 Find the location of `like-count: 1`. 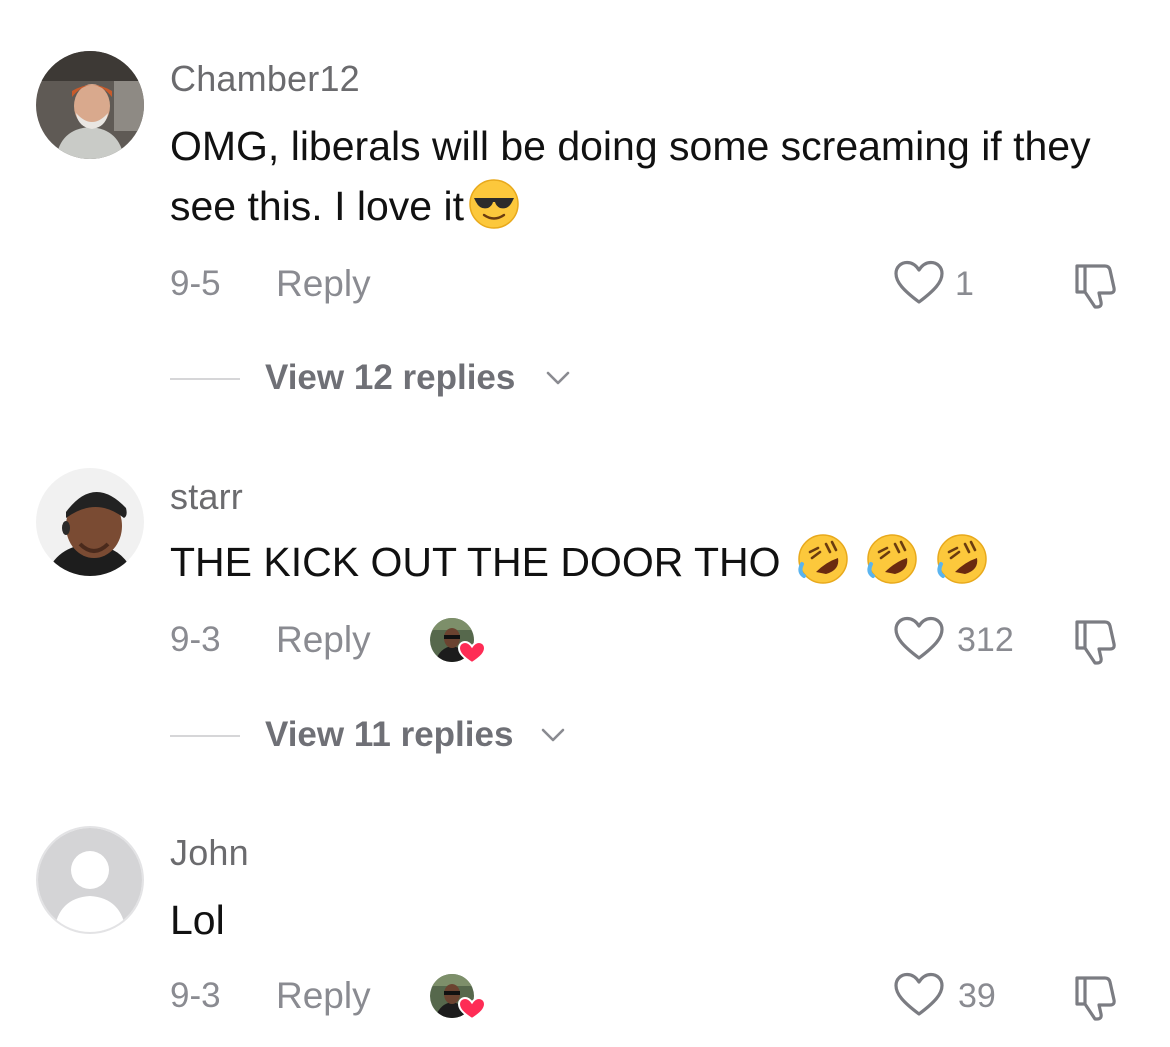

like-count: 1 is located at coordinates (964, 284).